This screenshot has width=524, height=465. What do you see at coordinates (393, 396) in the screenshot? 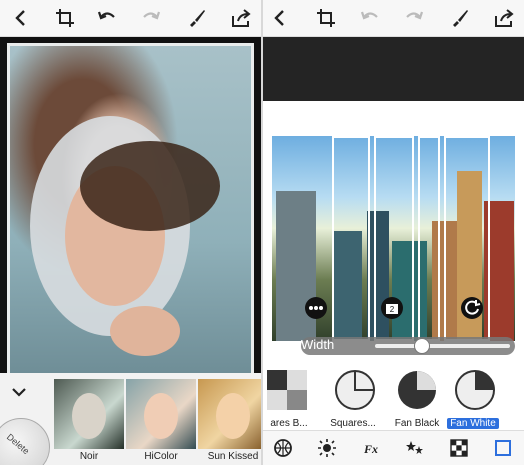
I see `shape-picker-bar: ares B... Squares... Fan Black Fan White` at bounding box center [393, 396].